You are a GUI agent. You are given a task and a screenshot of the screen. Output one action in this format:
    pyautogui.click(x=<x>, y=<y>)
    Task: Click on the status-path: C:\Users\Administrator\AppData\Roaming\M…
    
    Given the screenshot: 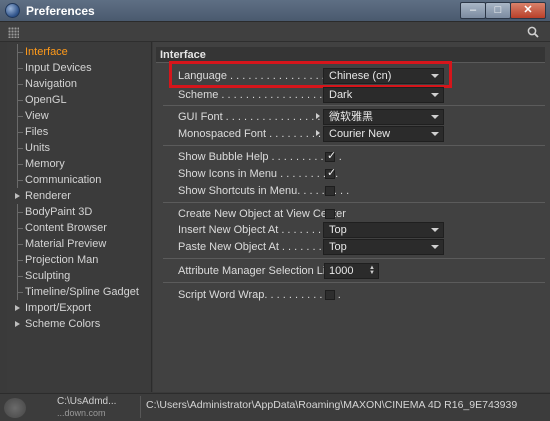 What is the action you would take?
    pyautogui.click(x=332, y=405)
    